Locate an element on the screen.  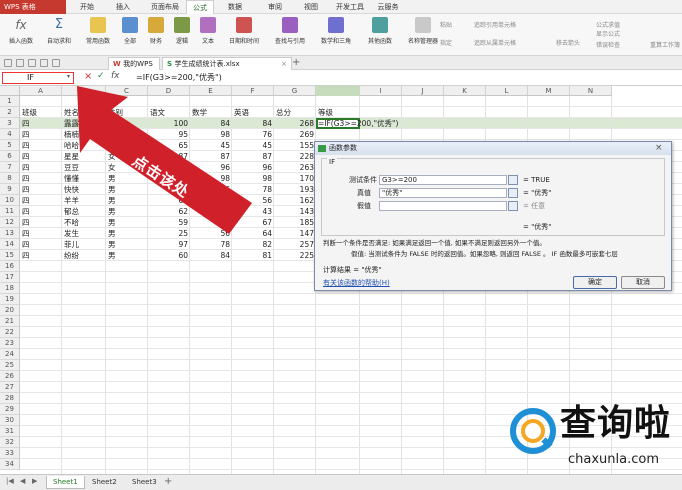
table-cell: 快快 is located at coordinates (84, 189).